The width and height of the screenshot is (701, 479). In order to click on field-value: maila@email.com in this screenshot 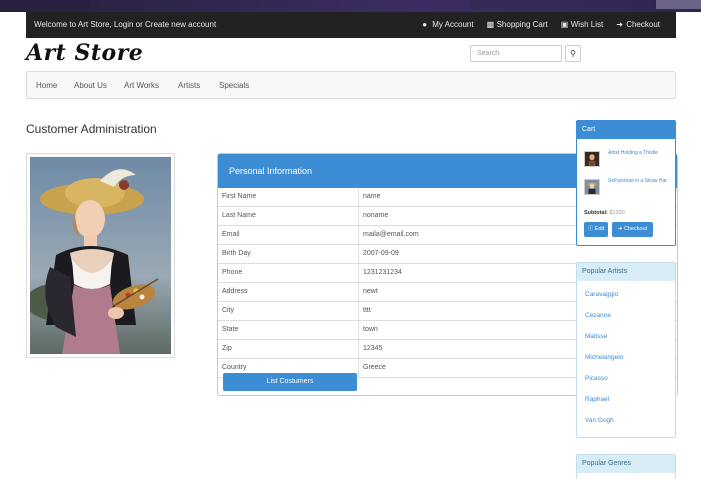, I will do `click(391, 234)`.